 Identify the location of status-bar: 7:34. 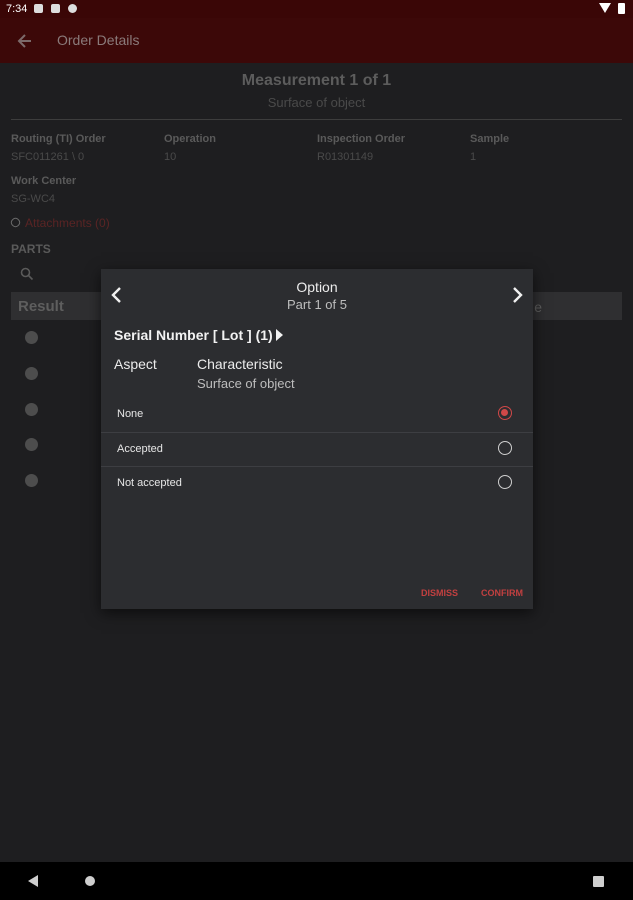
(316, 9).